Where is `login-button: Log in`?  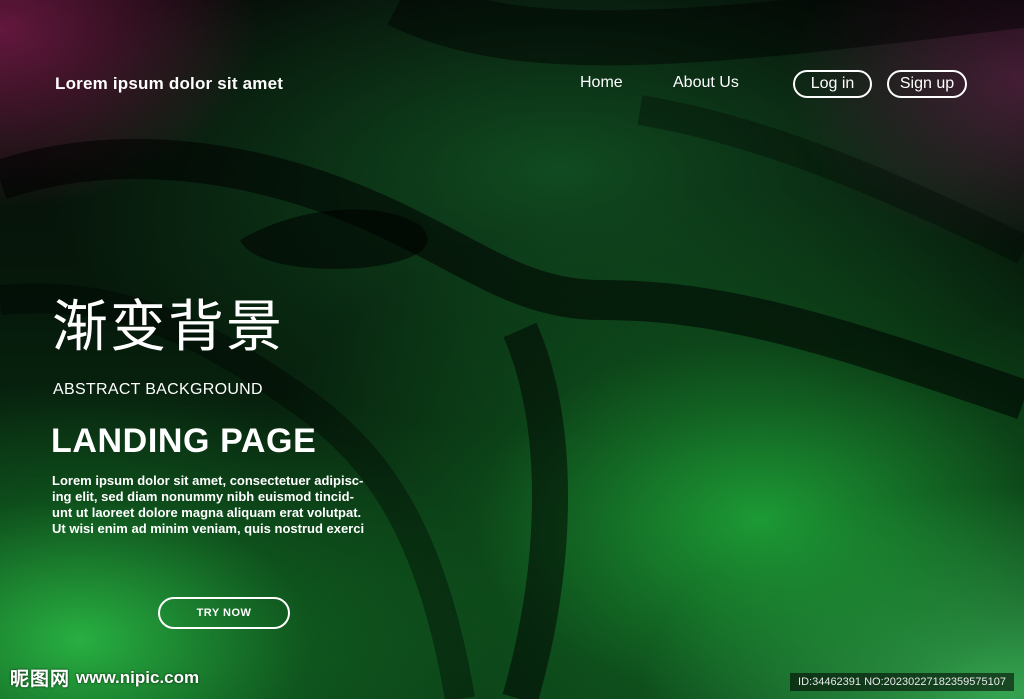 login-button: Log in is located at coordinates (832, 84).